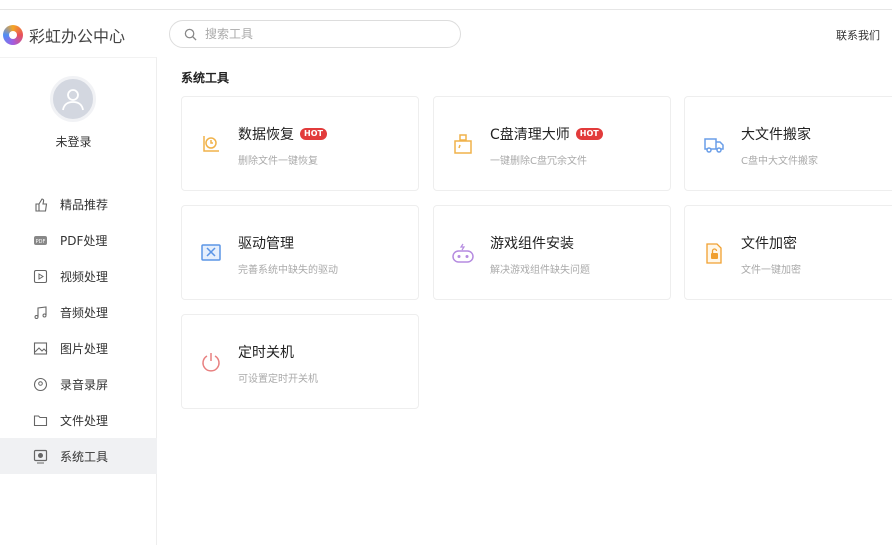 This screenshot has height=545, width=892. I want to click on tool-description: C盘中大文件搬家, so click(779, 161).